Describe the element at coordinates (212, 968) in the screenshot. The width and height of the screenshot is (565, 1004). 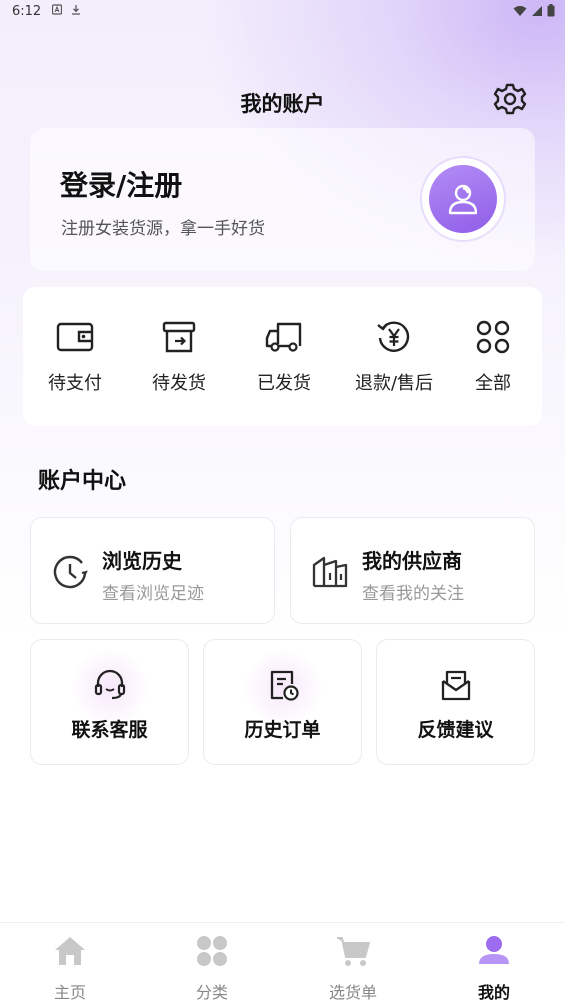
I see `nav-category: 分类` at that location.